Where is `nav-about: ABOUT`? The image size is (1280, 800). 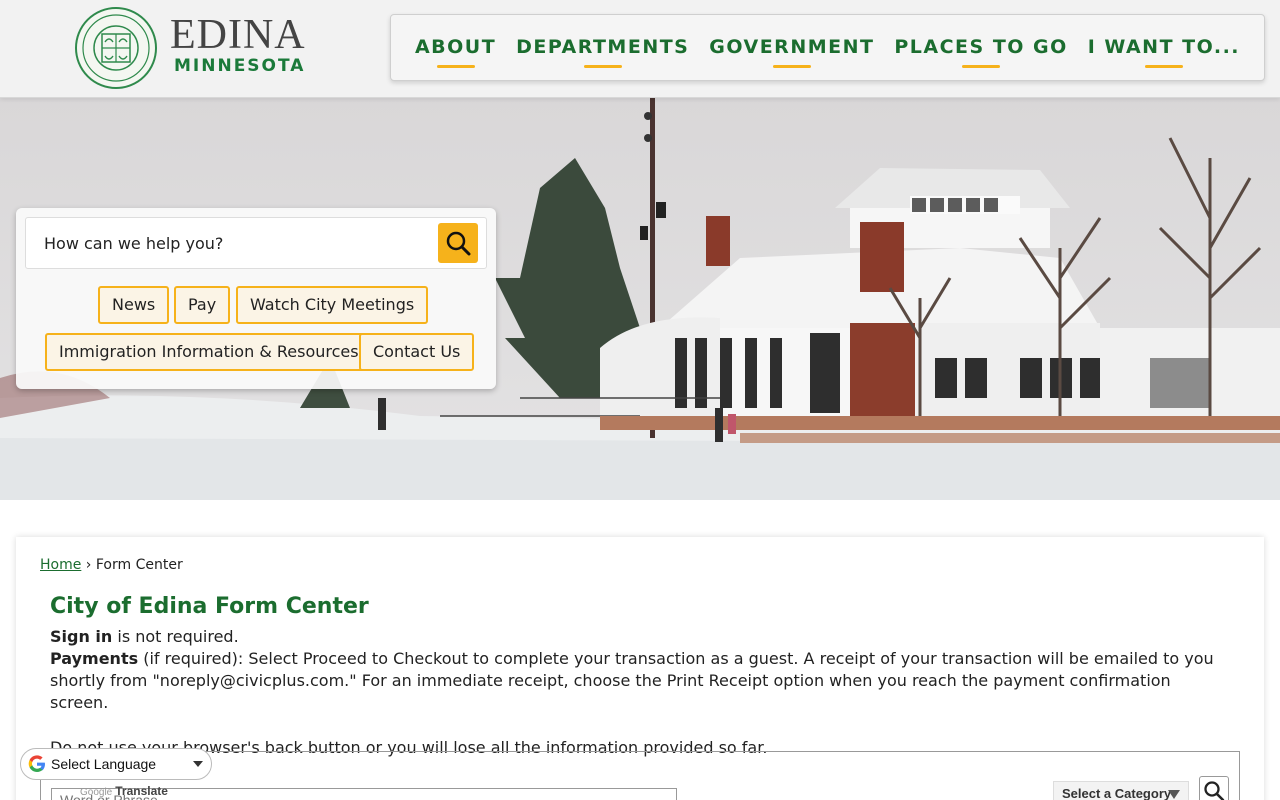
nav-about: ABOUT is located at coordinates (455, 52).